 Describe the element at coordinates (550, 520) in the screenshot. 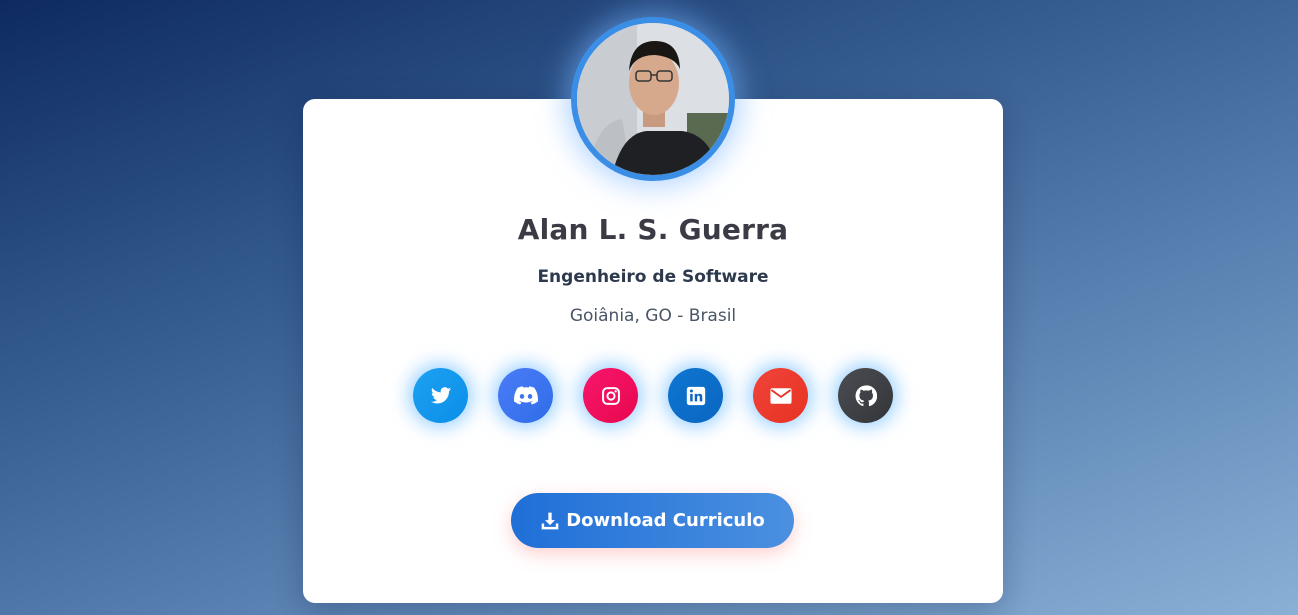

I see `download-icon` at that location.